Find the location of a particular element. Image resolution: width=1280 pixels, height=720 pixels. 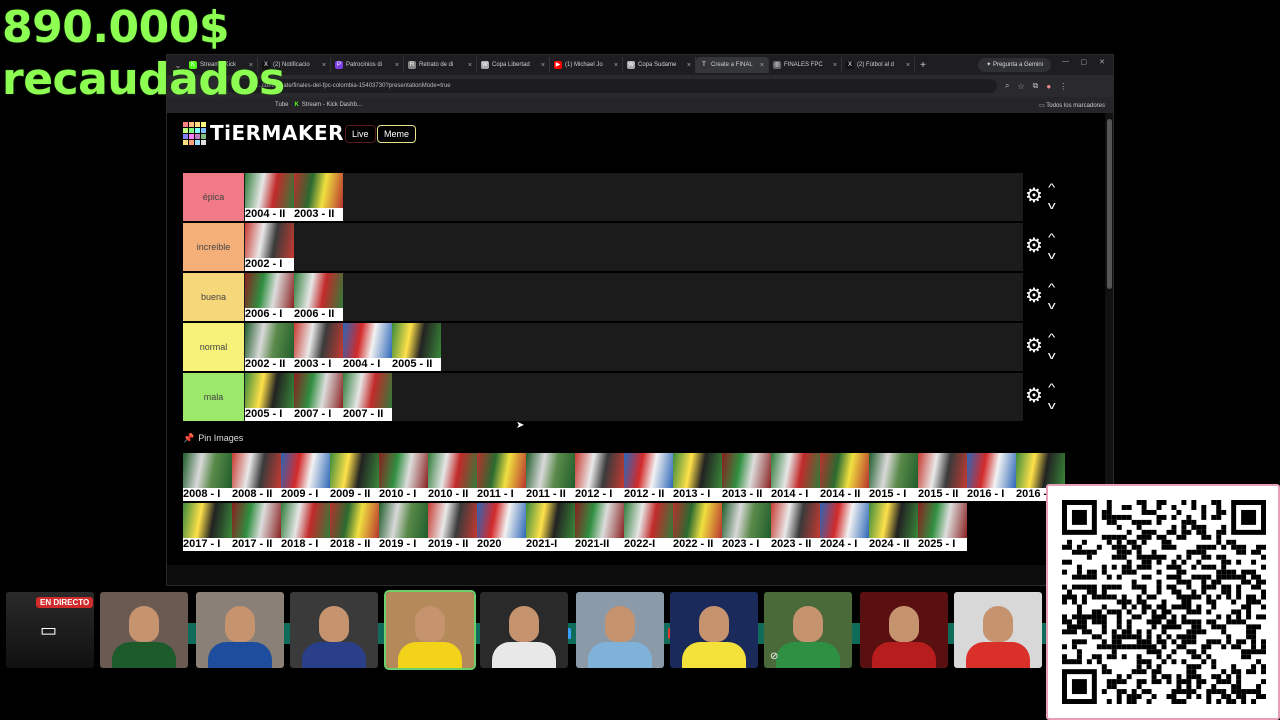

final-card: 2007 - I is located at coordinates (318, 397).